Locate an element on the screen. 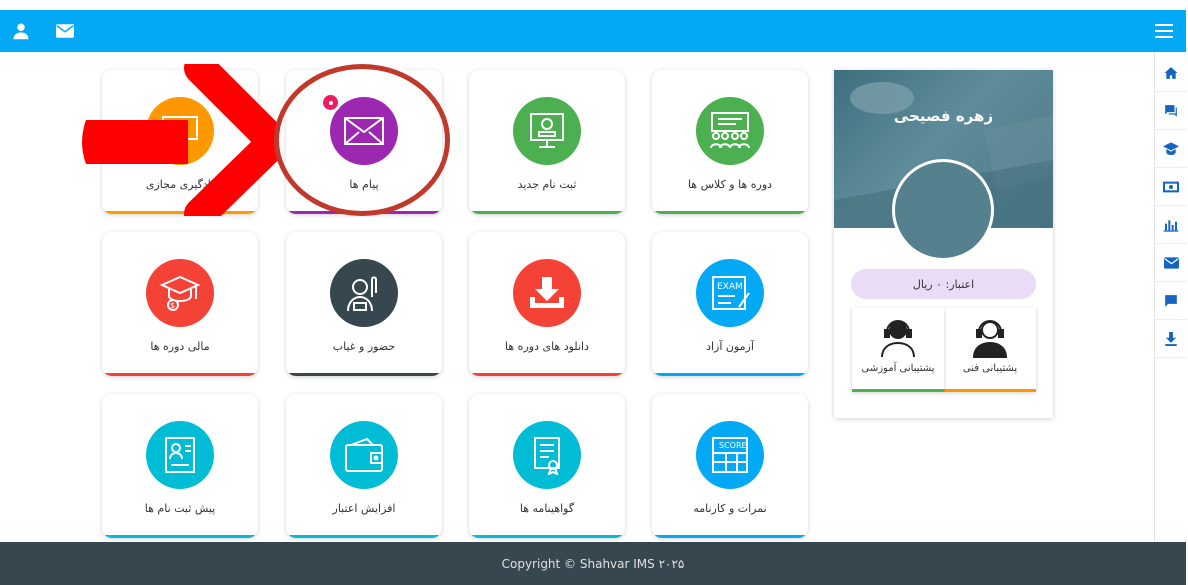 This screenshot has width=1188, height=585. footer: Copyright © Shahvar IMS ۲۰۲۵ is located at coordinates (593, 563).